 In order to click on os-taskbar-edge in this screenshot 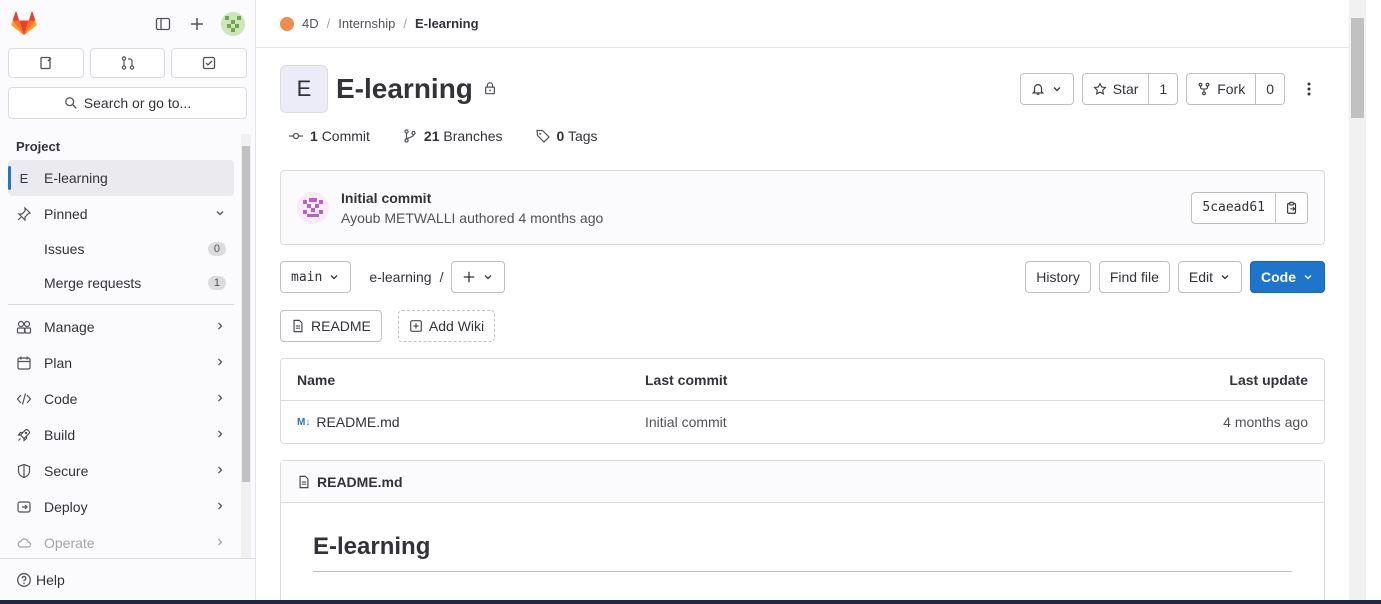, I will do `click(690, 602)`.